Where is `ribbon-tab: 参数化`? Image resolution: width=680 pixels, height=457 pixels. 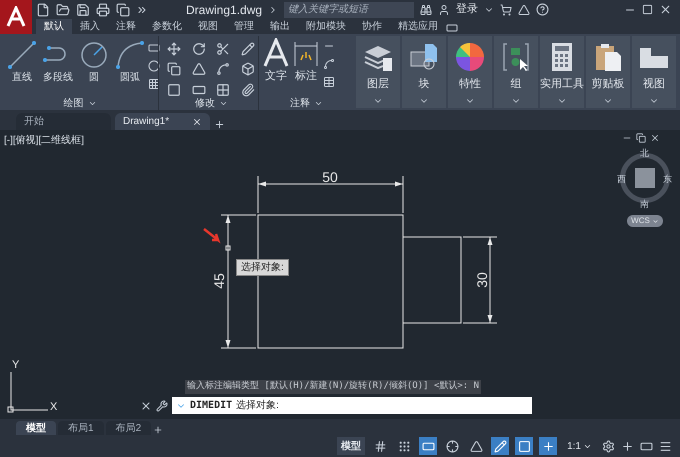 ribbon-tab: 参数化 is located at coordinates (167, 26).